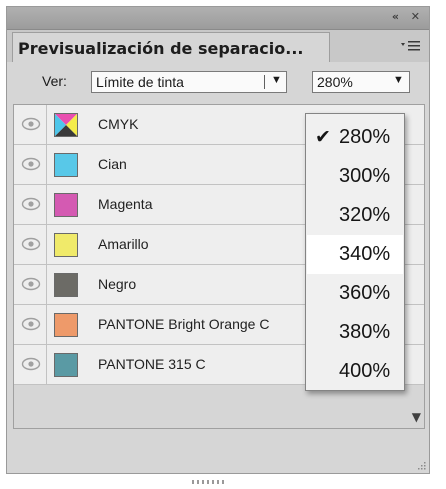  Describe the element at coordinates (152, 364) in the screenshot. I see `separation-label: PANTONE 315 C` at that location.